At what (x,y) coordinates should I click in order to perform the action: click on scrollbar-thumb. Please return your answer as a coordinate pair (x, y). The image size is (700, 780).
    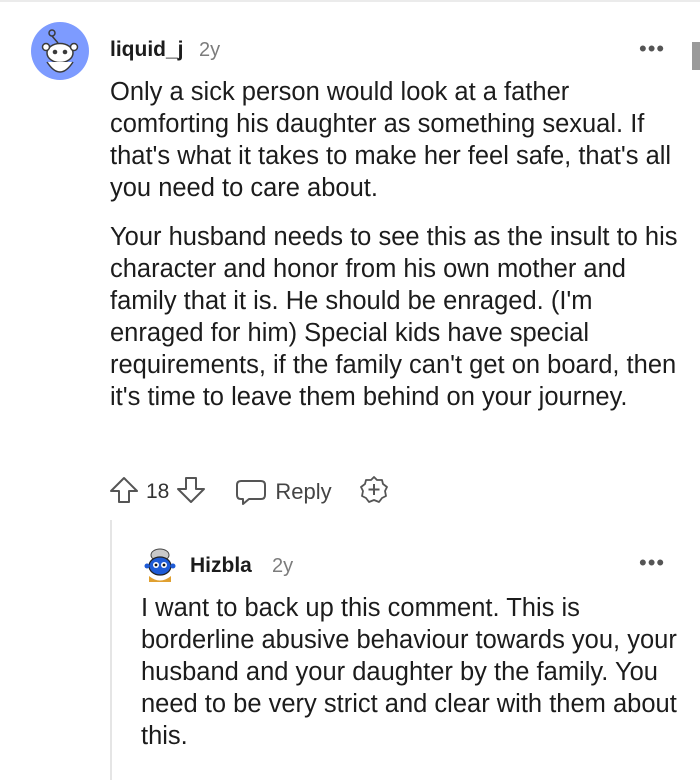
    Looking at the image, I should click on (696, 56).